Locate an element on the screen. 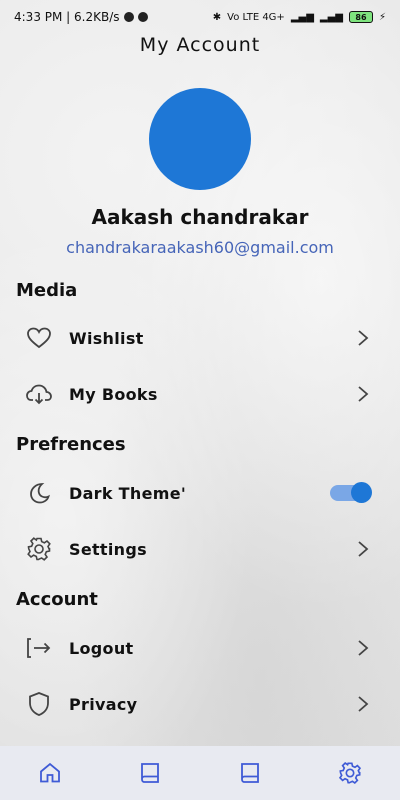  menu-item-settings: Settings is located at coordinates (200, 549).